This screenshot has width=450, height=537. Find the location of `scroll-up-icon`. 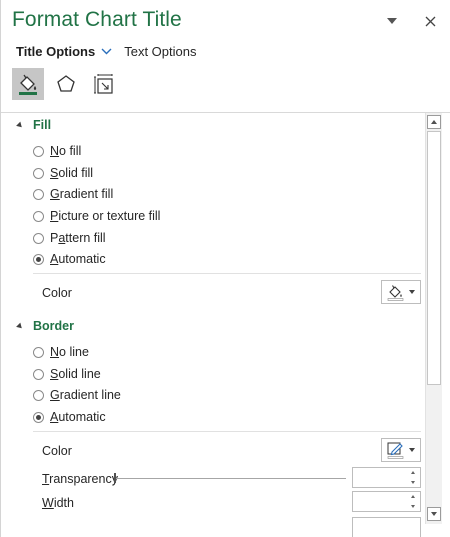

scroll-up-icon is located at coordinates (434, 122).